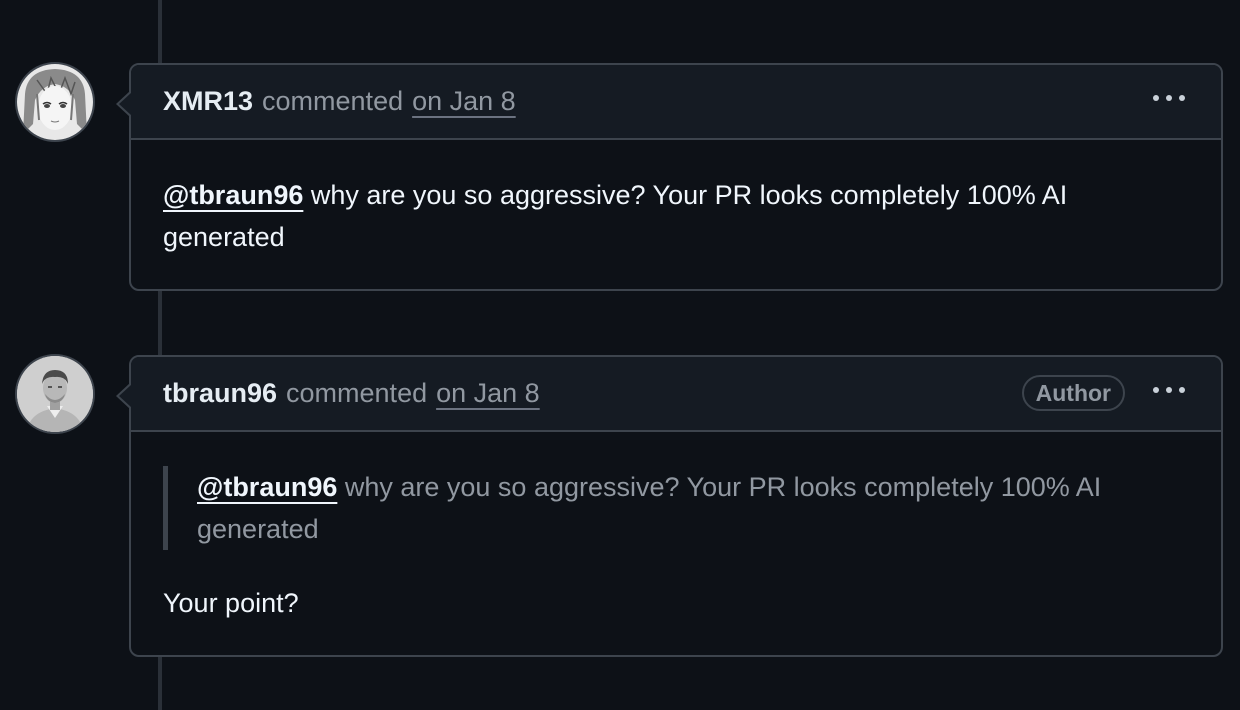 The width and height of the screenshot is (1240, 710). I want to click on photo-avatar-icon, so click(55, 394).